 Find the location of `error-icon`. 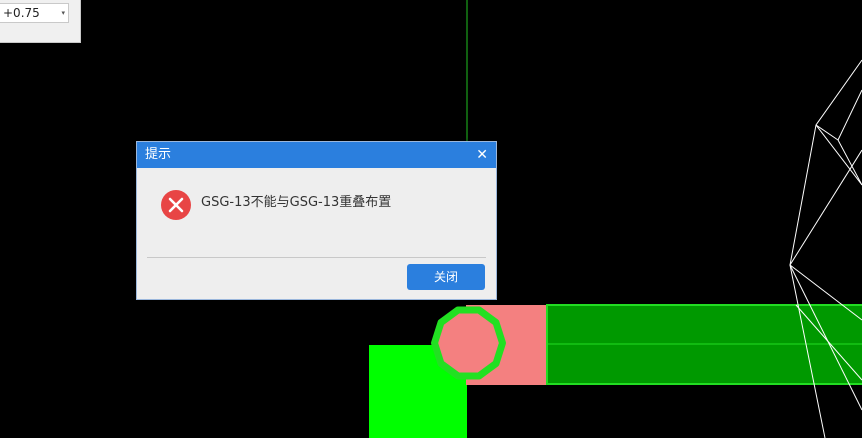

error-icon is located at coordinates (176, 205).